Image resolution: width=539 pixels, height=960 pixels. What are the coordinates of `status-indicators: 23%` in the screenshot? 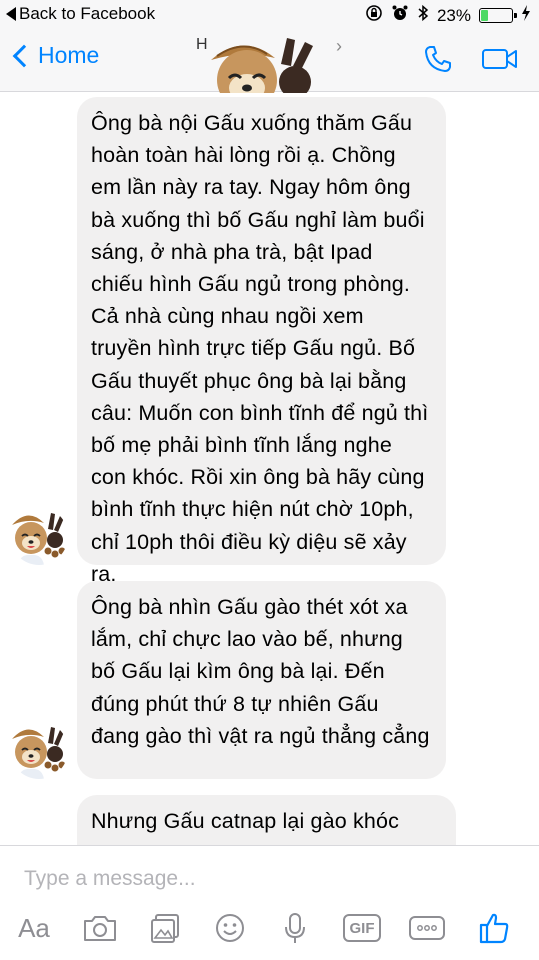 It's located at (448, 15).